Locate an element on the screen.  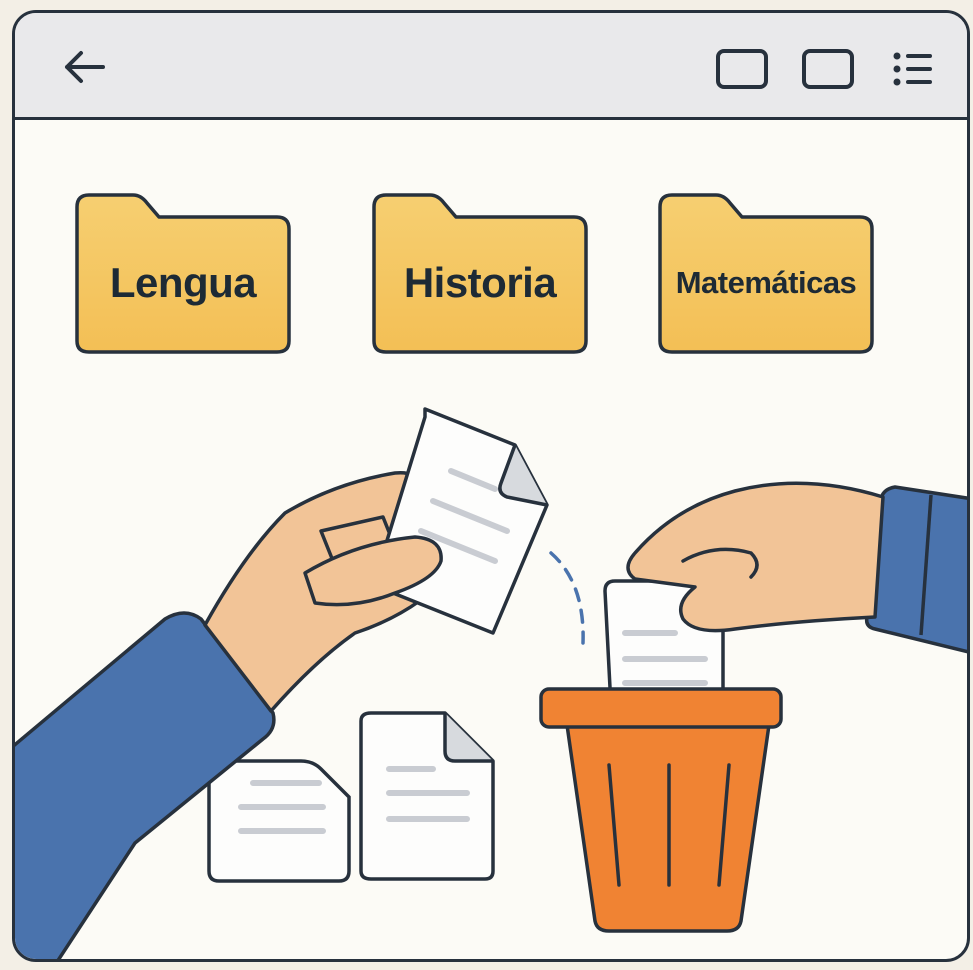
trash-bin-icon is located at coordinates (661, 756).